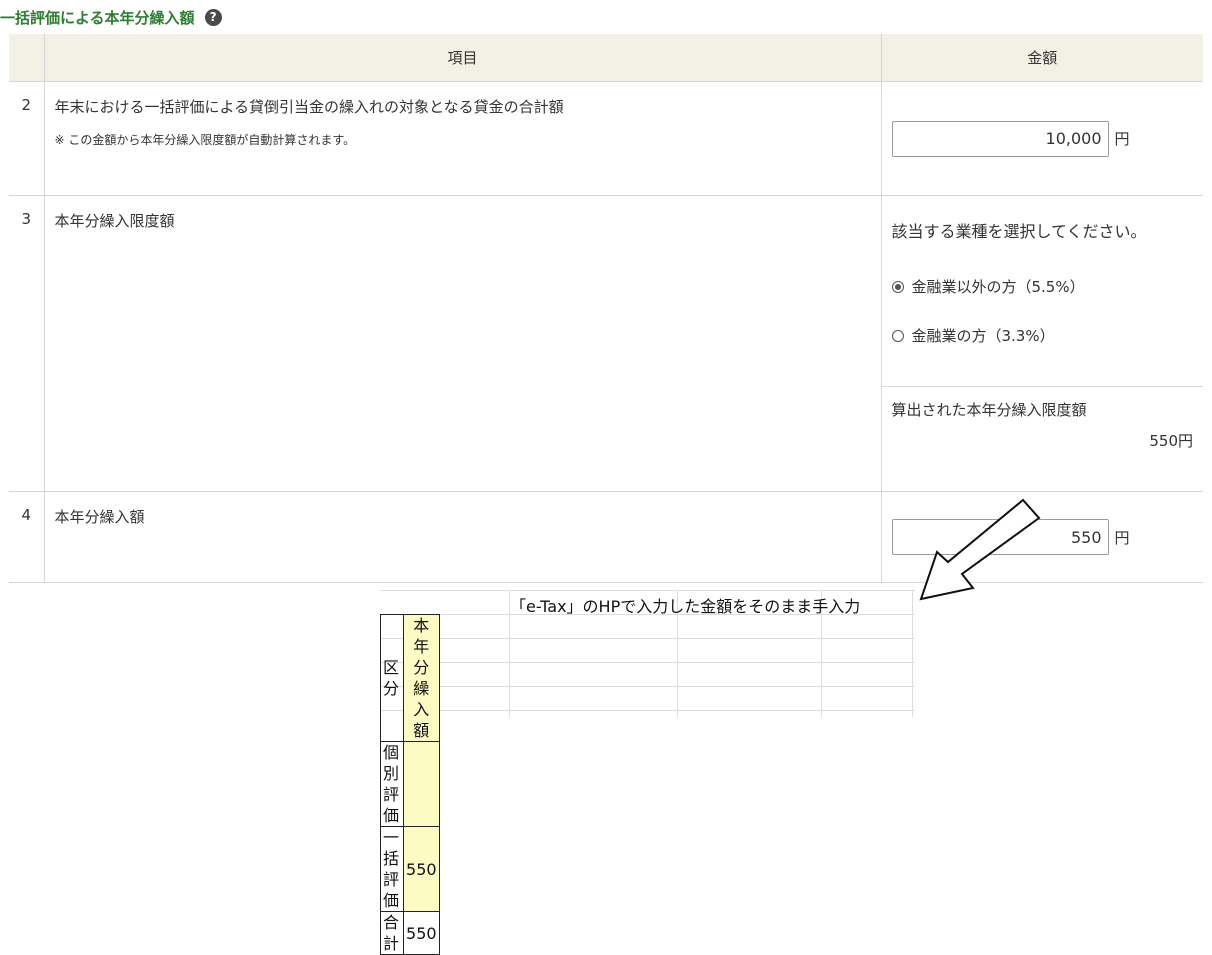  I want to click on spreadsheet-cell: 区分, so click(392, 678).